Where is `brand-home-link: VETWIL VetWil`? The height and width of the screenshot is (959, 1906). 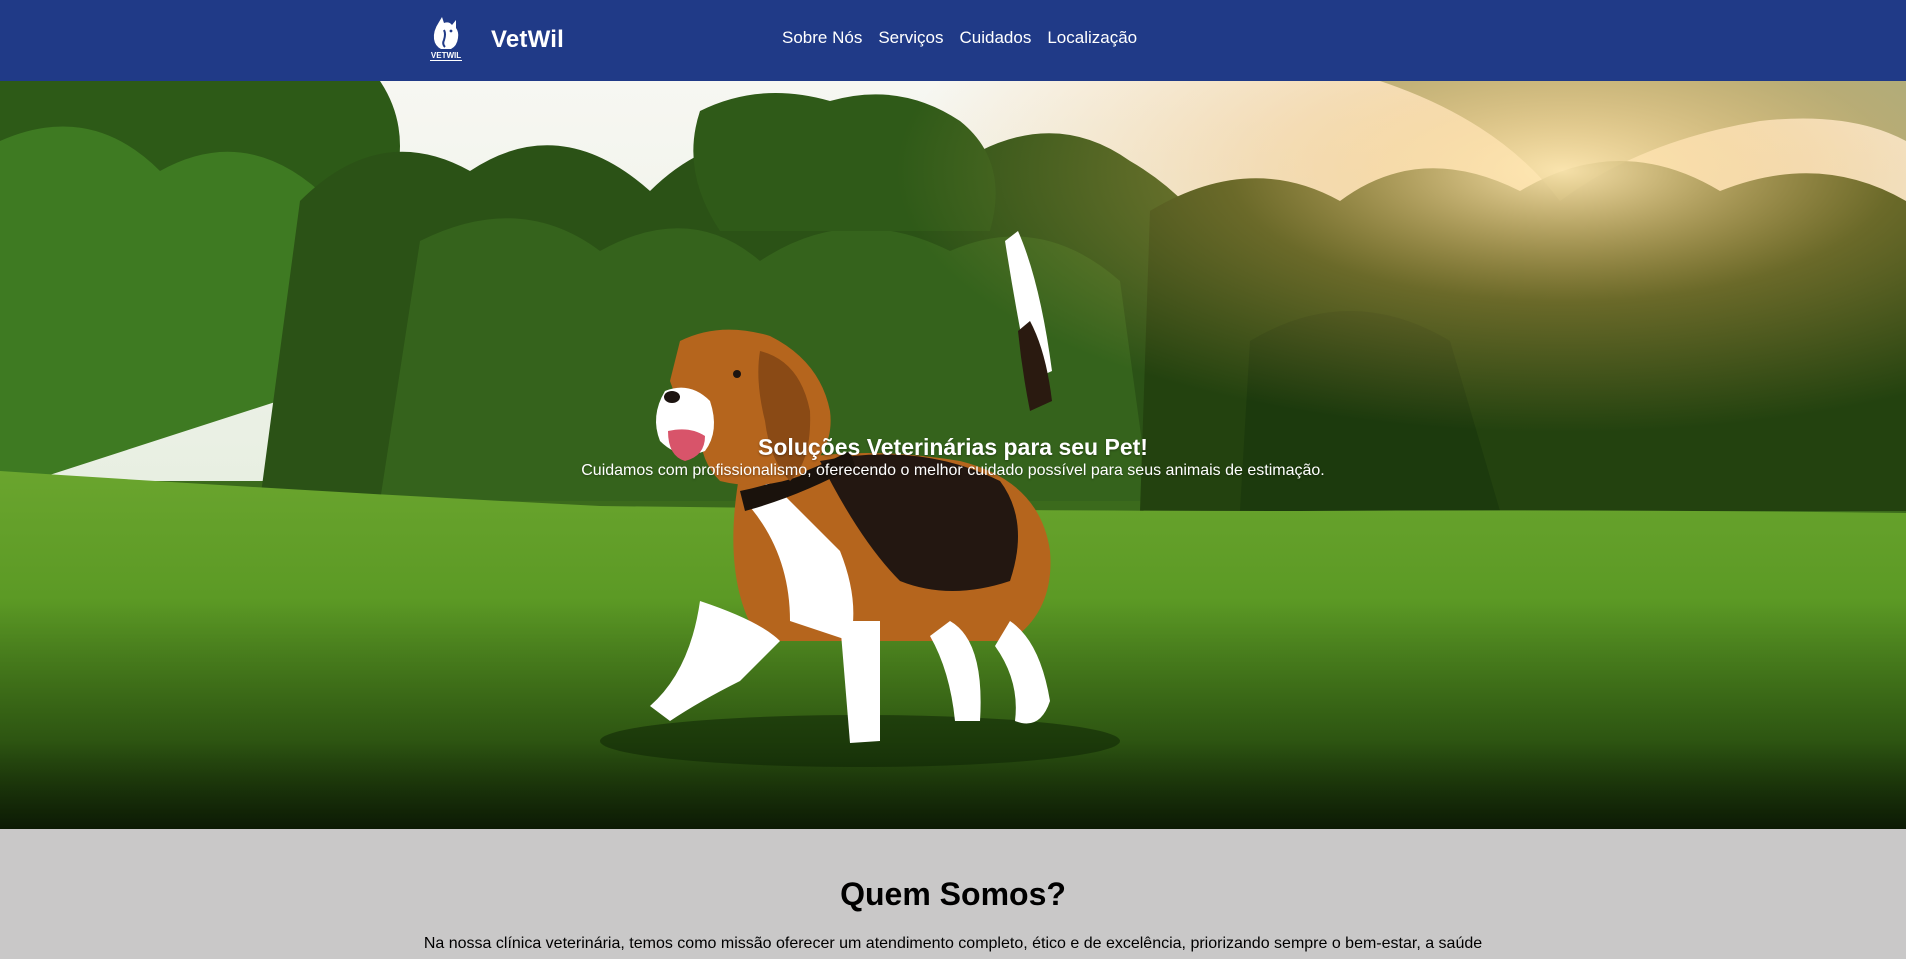 brand-home-link: VETWIL VetWil is located at coordinates (494, 40).